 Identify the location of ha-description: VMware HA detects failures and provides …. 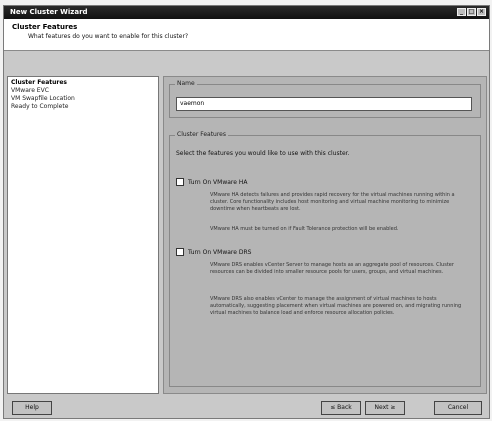
(332, 202).